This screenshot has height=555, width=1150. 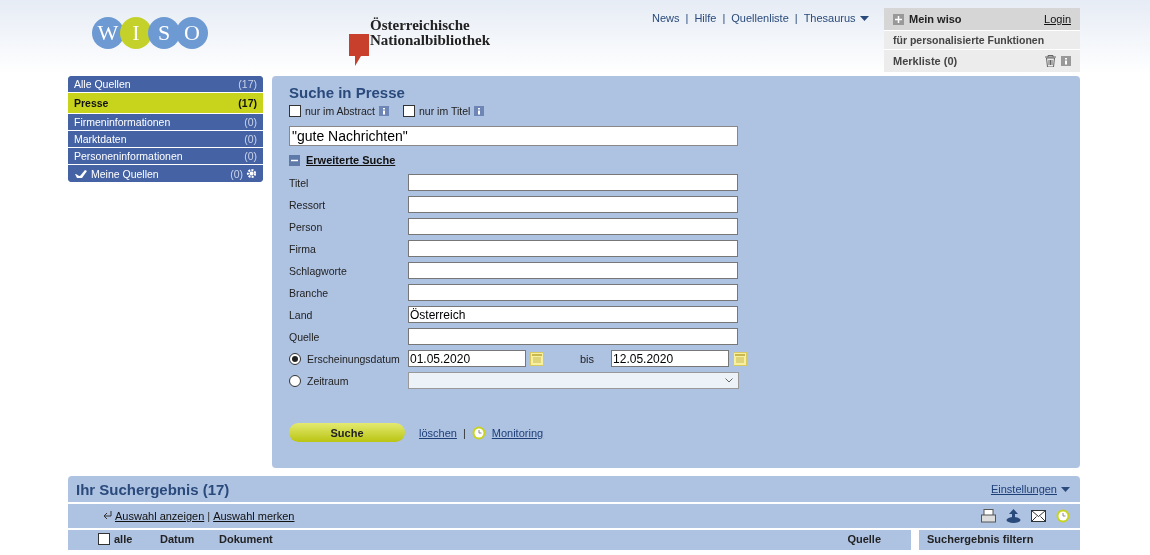 What do you see at coordinates (420, 25) in the screenshot?
I see `partner-name: Österreichische` at bounding box center [420, 25].